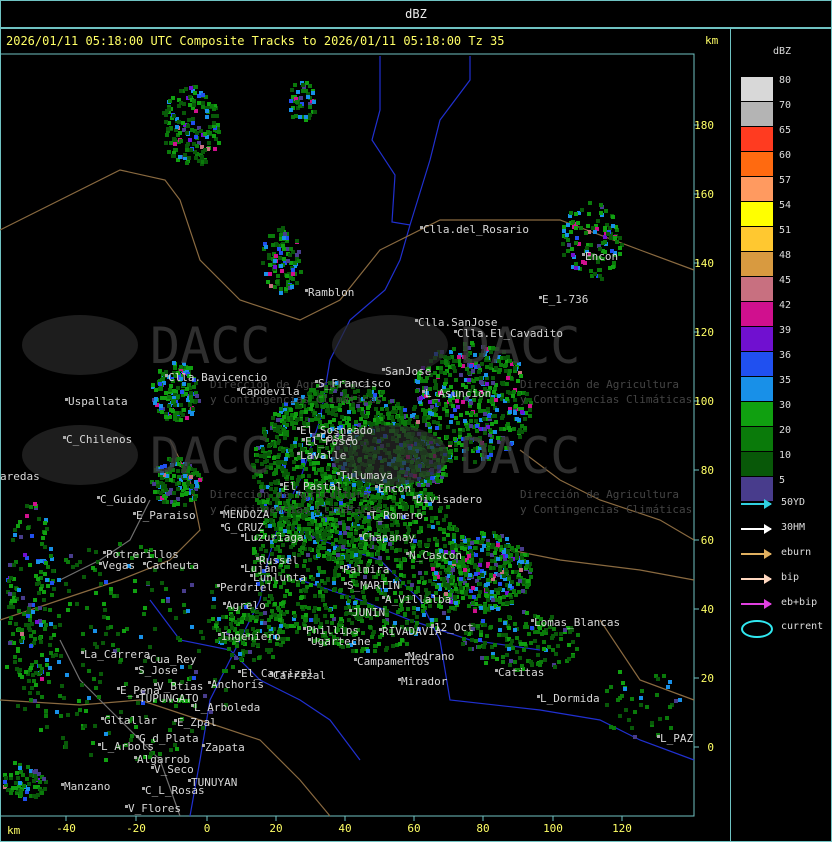  What do you see at coordinates (785, 305) in the screenshot?
I see `legend-dbz-label: 42` at bounding box center [785, 305].